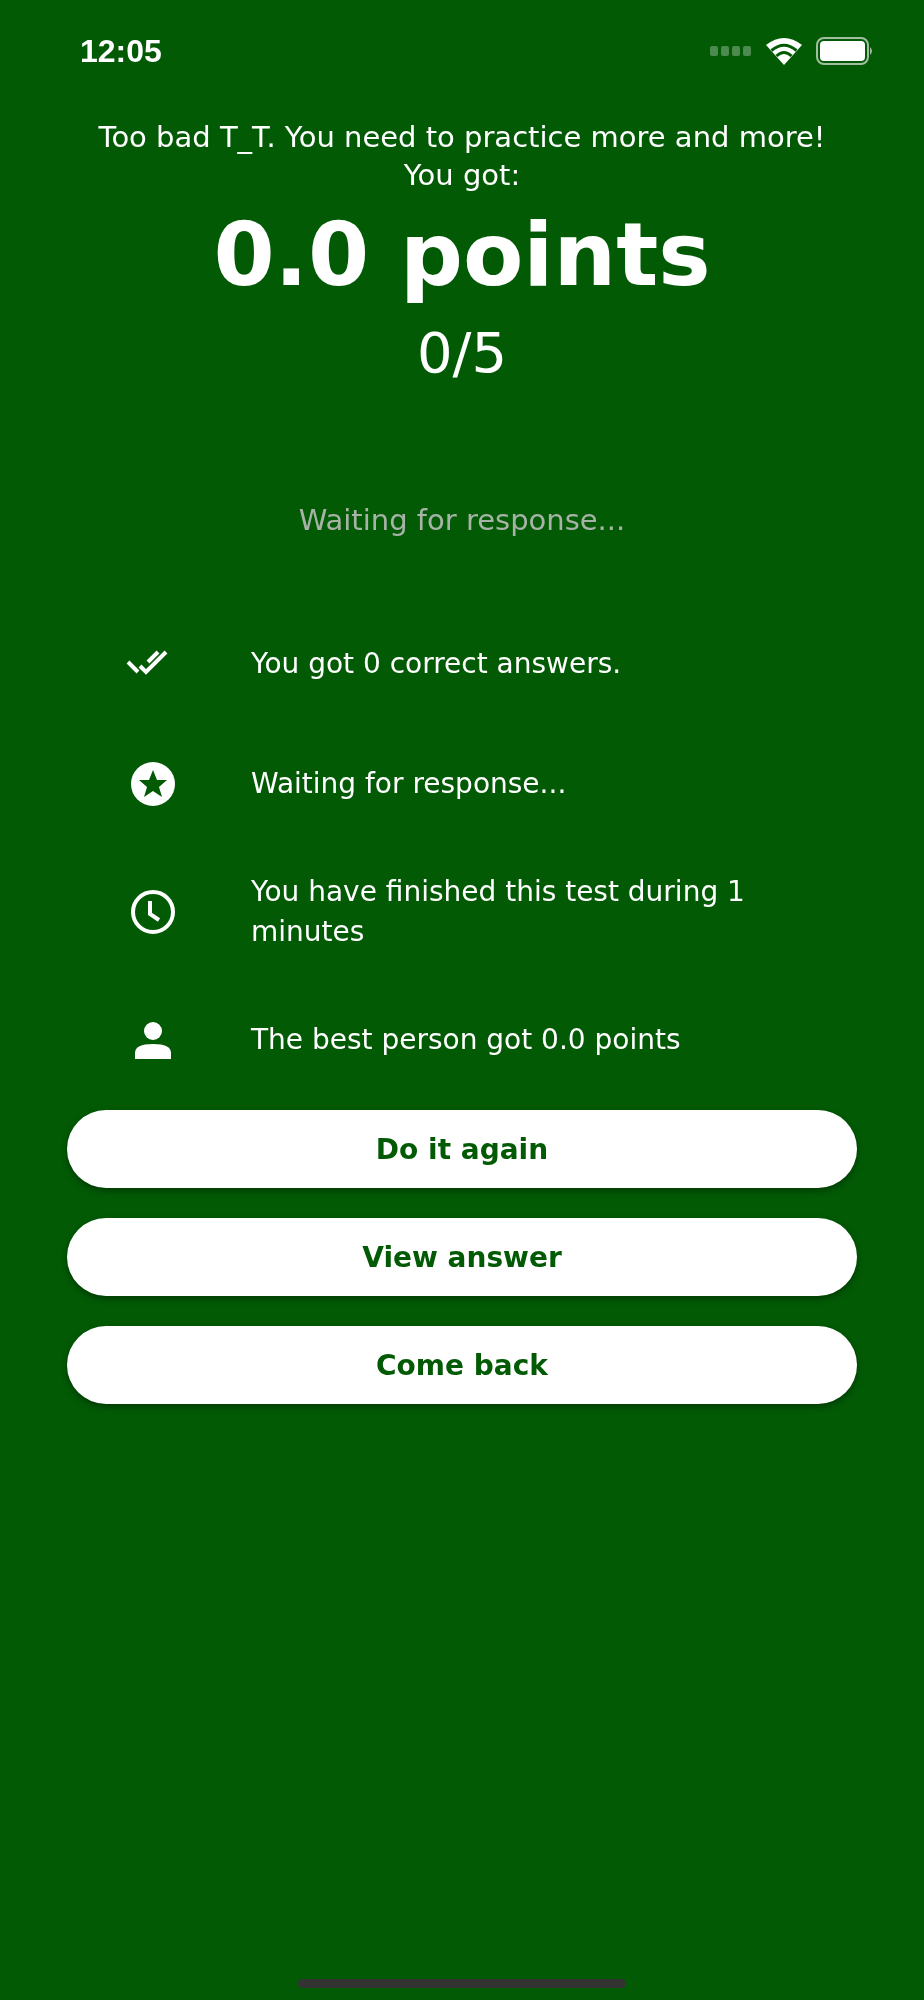 Image resolution: width=924 pixels, height=2000 pixels. Describe the element at coordinates (845, 51) in the screenshot. I see `battery-icon` at that location.